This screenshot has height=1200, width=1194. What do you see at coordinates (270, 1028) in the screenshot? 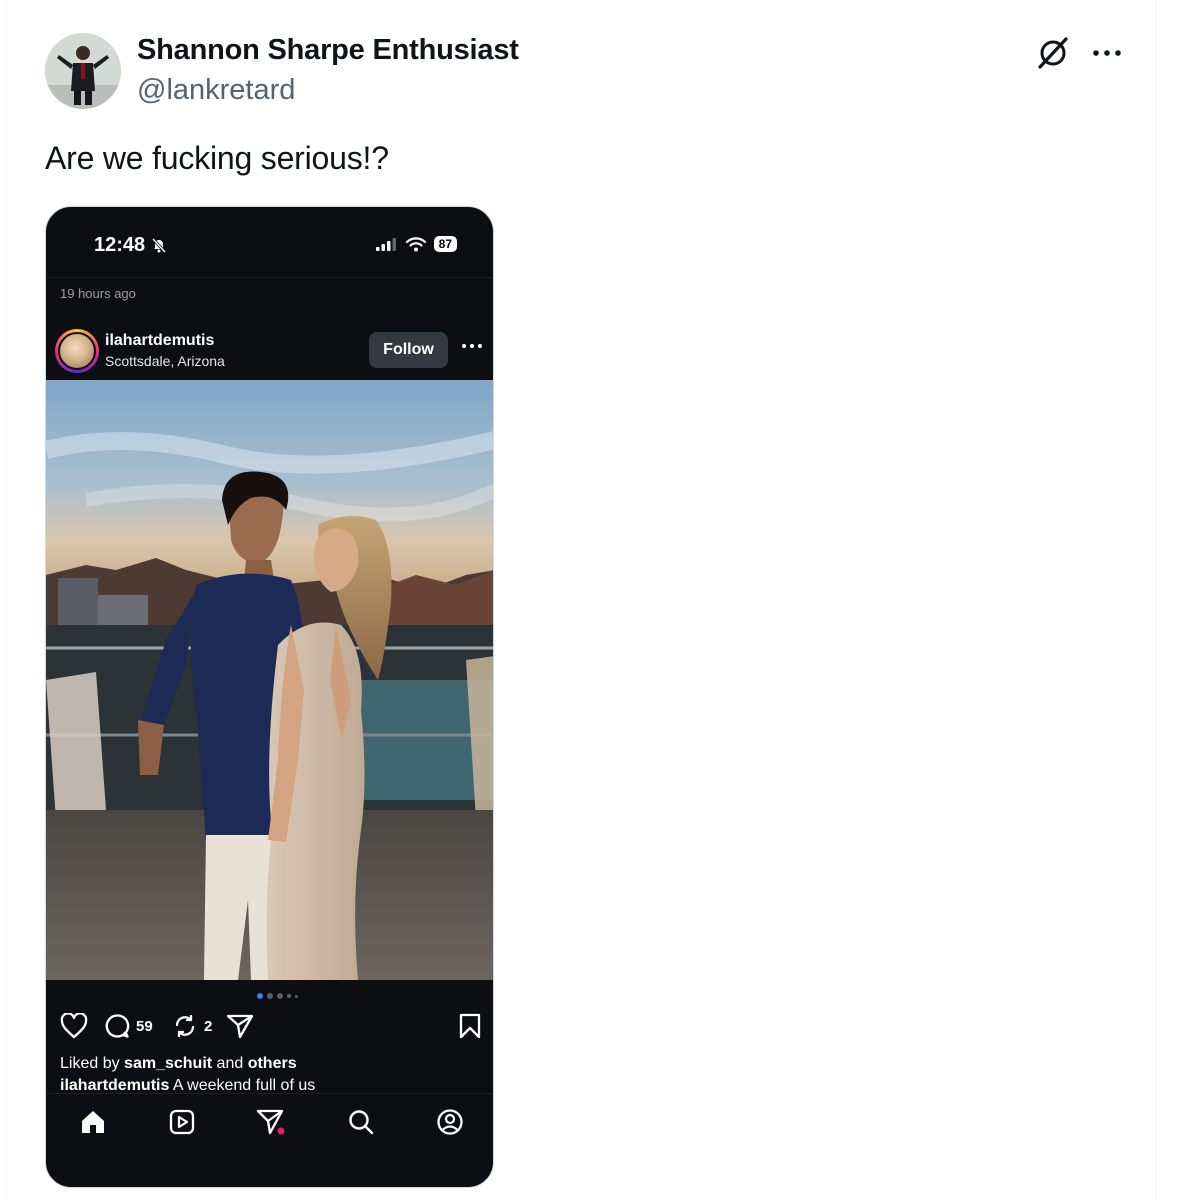
I see `post-actions: 59 2` at bounding box center [270, 1028].